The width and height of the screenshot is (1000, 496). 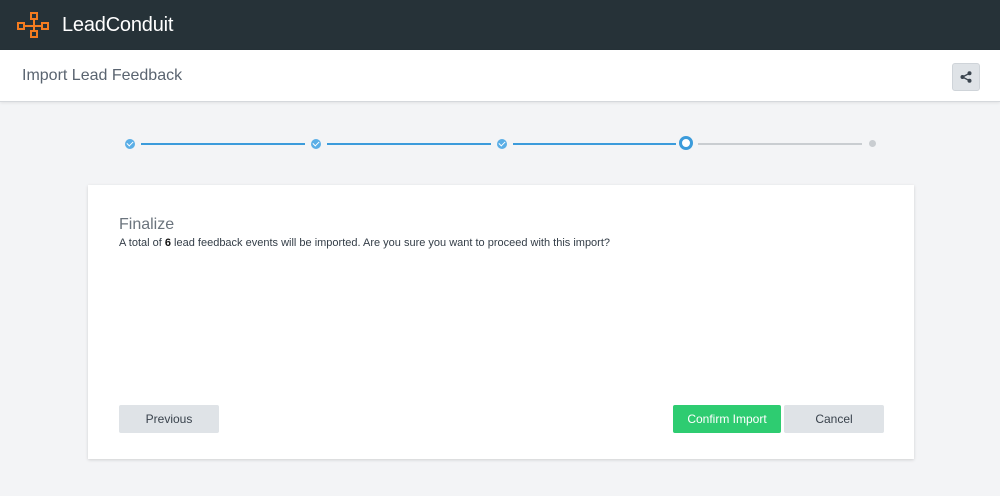 What do you see at coordinates (686, 143) in the screenshot?
I see `step-4-current-icon` at bounding box center [686, 143].